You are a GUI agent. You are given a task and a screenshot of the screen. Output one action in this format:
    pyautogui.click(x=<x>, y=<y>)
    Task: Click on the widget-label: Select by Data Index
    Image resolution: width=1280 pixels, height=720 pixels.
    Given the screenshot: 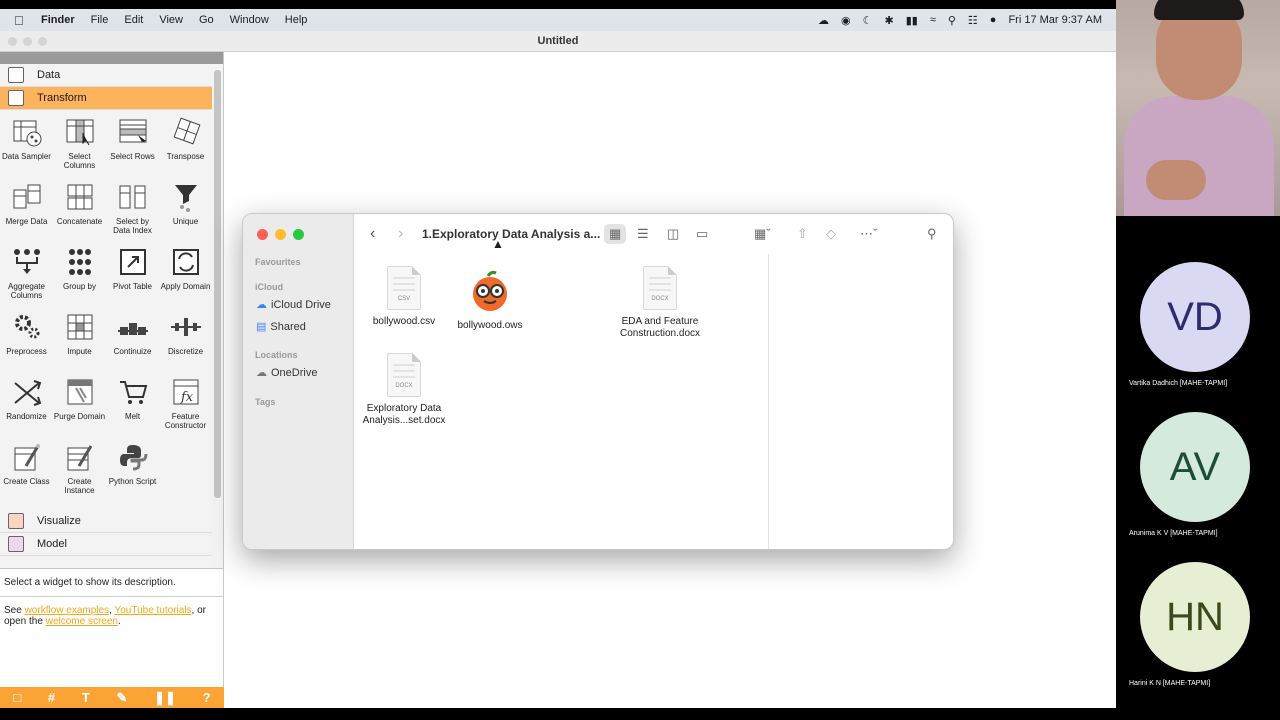 What is the action you would take?
    pyautogui.click(x=132, y=226)
    